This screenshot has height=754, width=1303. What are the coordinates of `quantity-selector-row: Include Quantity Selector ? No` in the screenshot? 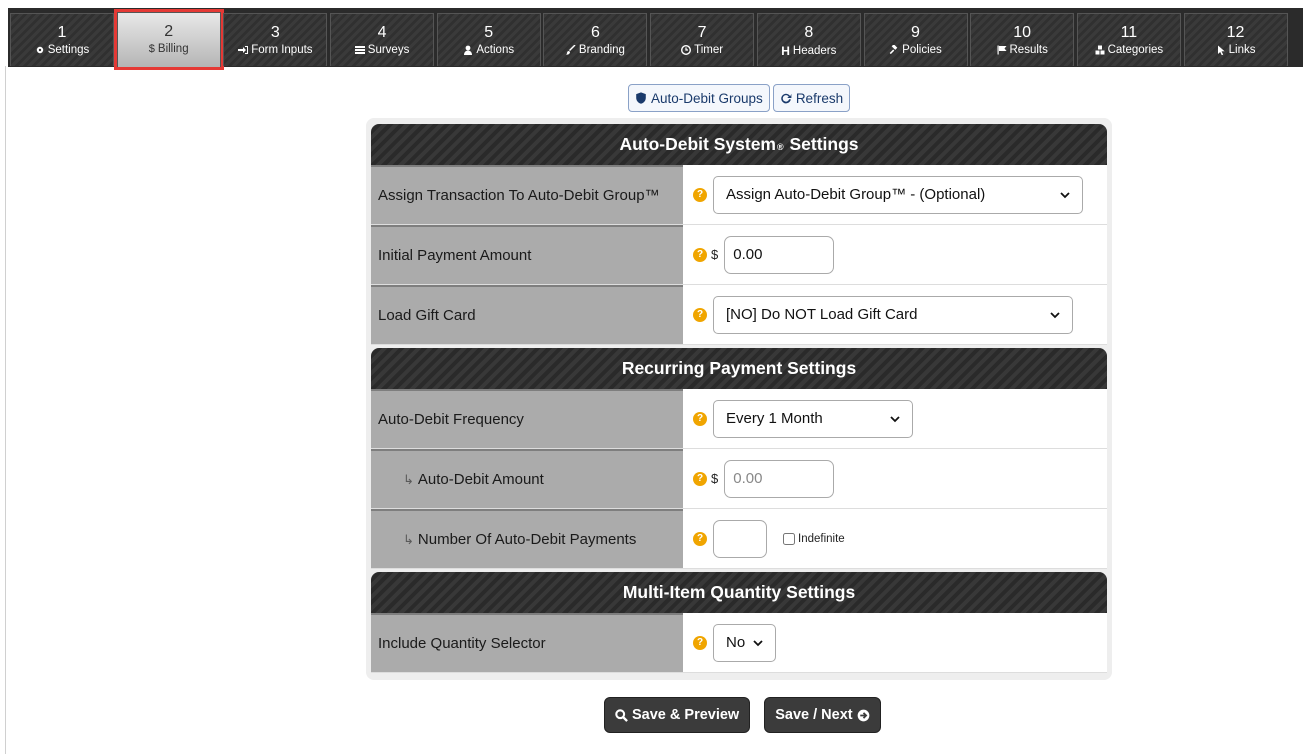 It's located at (739, 643).